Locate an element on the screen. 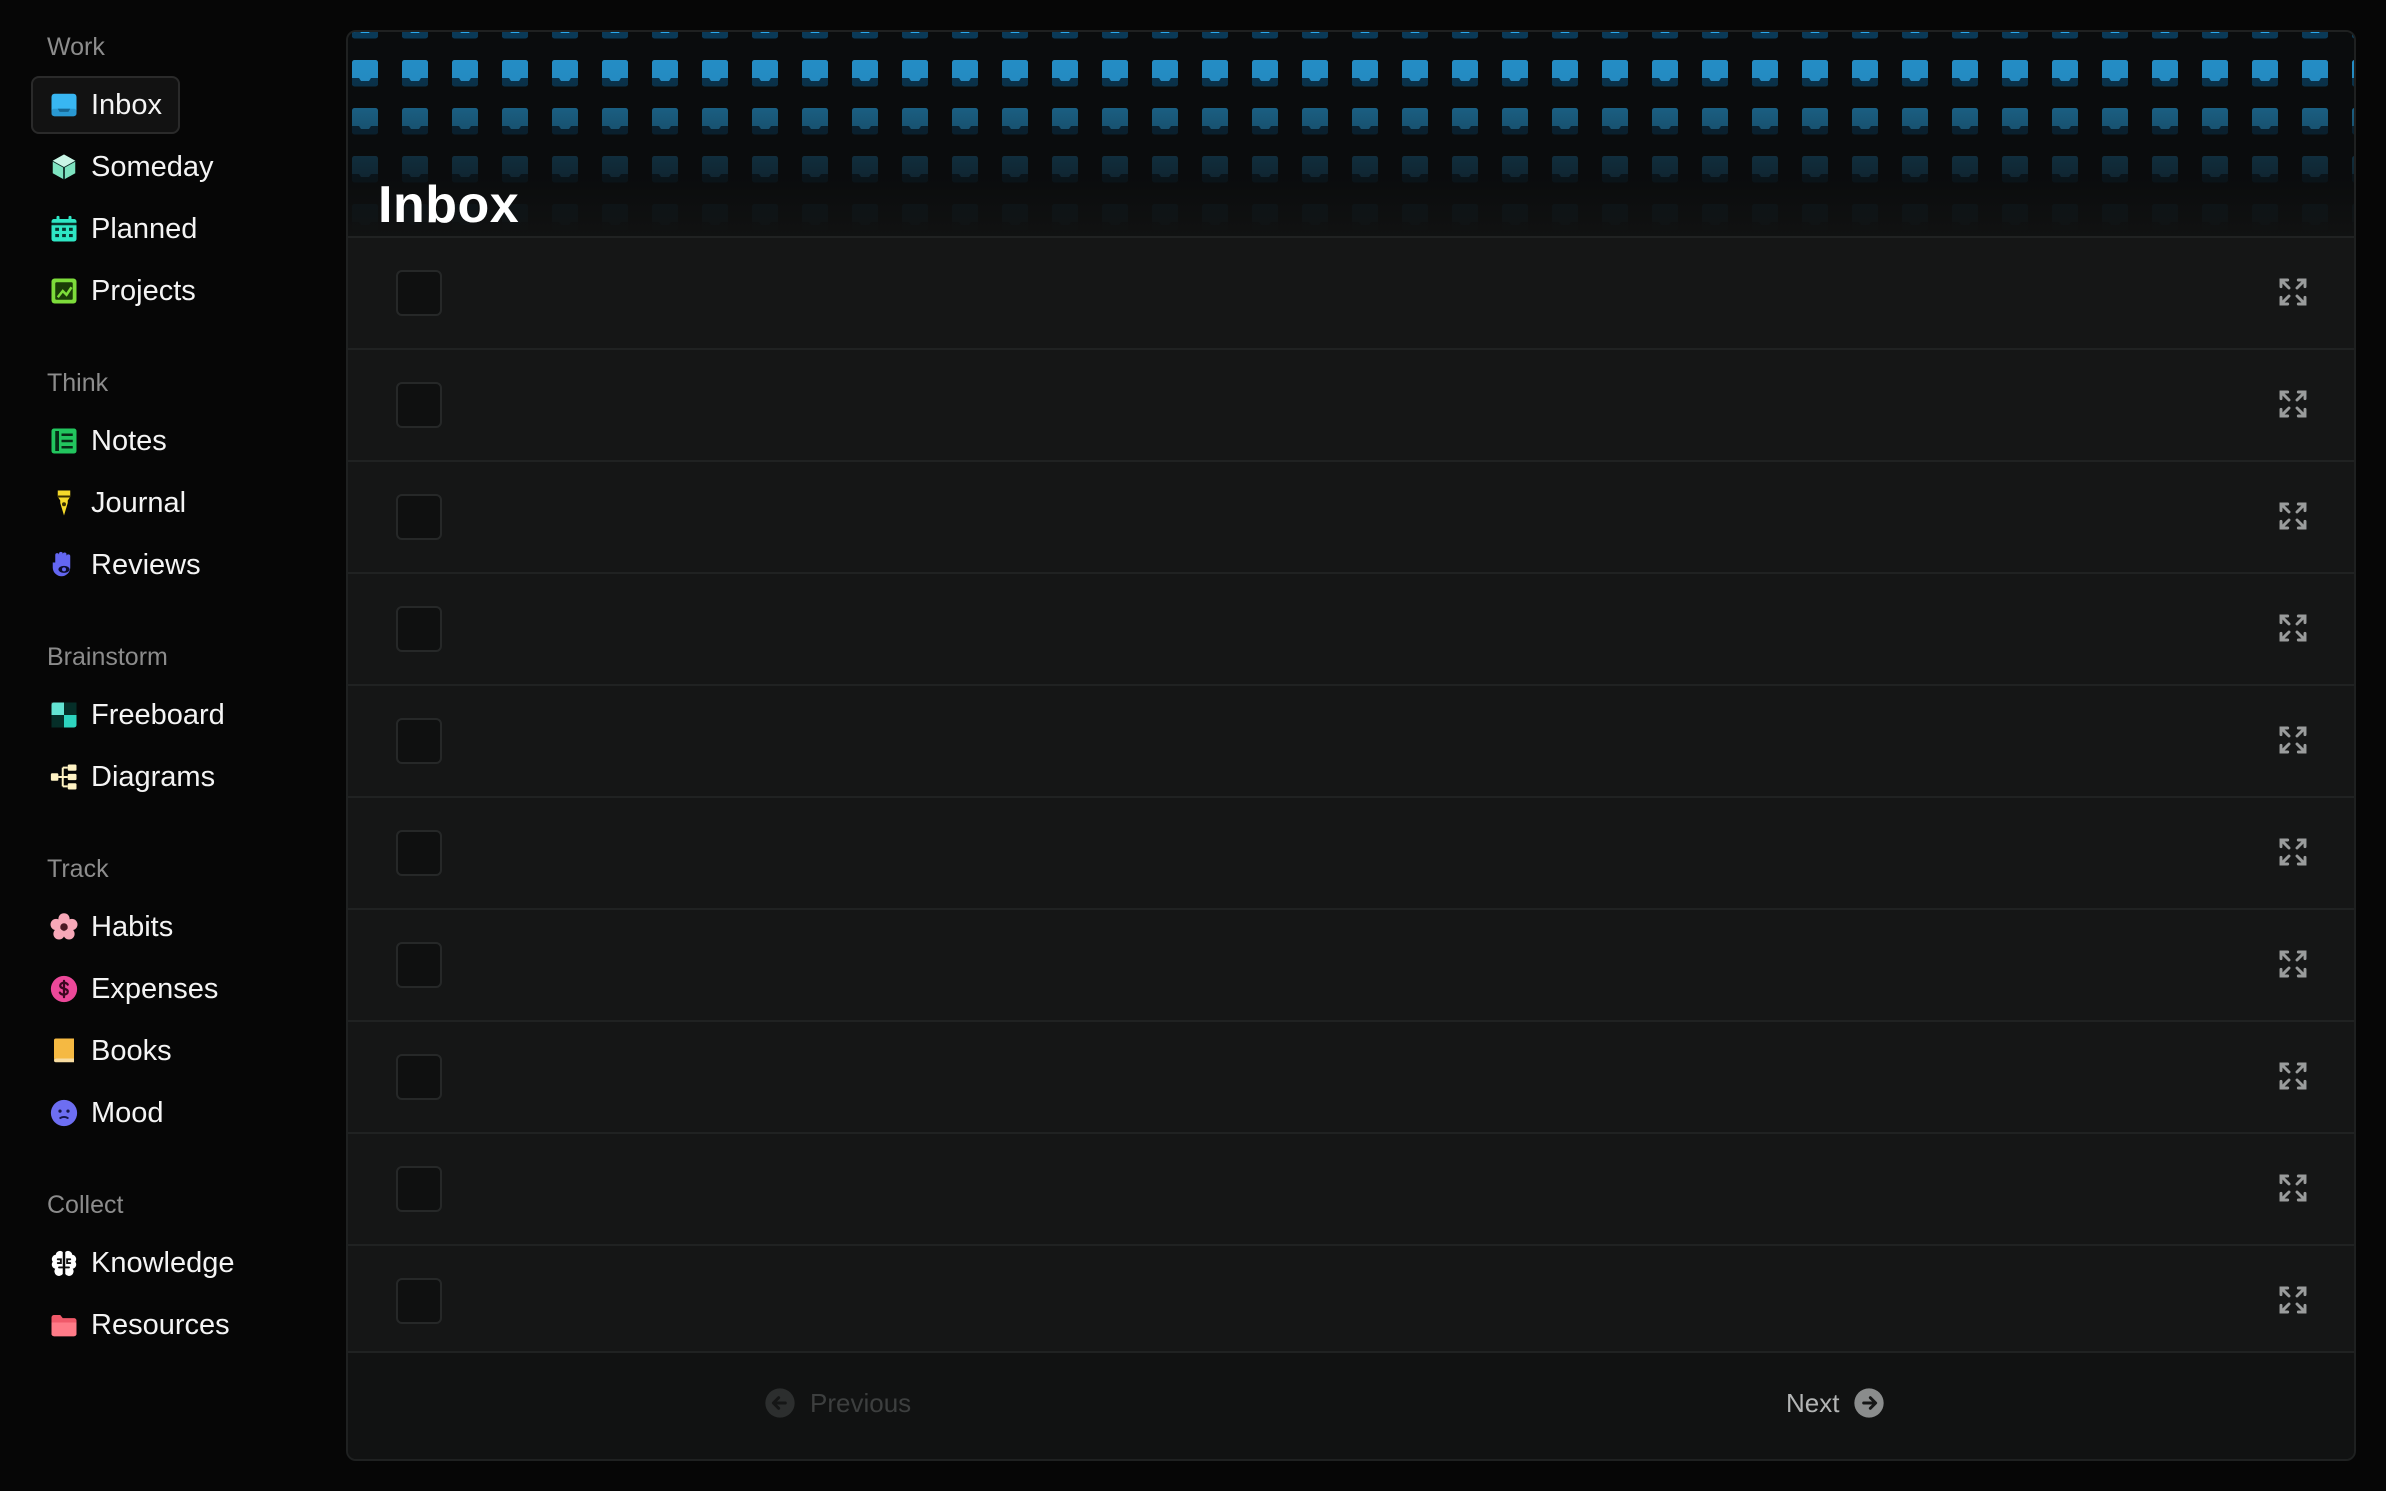  sidebar-item-label: Resources is located at coordinates (160, 1324).